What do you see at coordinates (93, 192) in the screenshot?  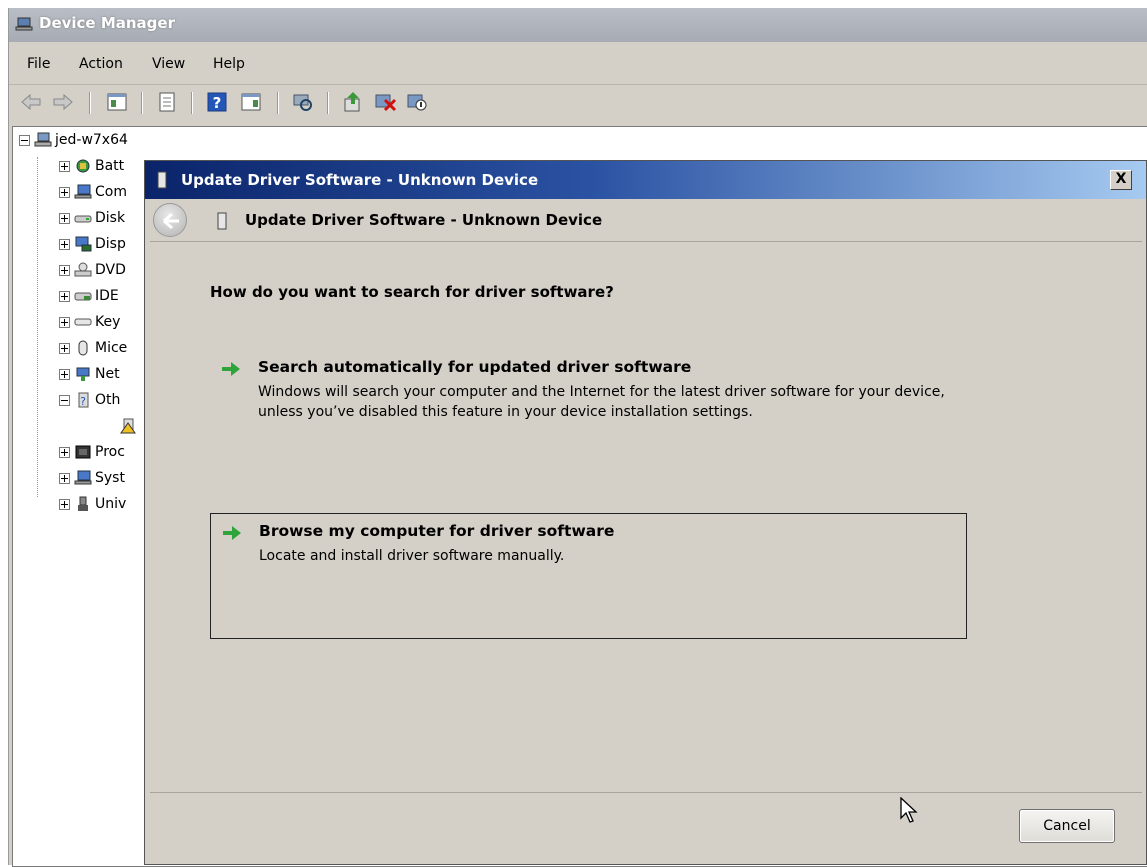 I see `tree-item: Com` at bounding box center [93, 192].